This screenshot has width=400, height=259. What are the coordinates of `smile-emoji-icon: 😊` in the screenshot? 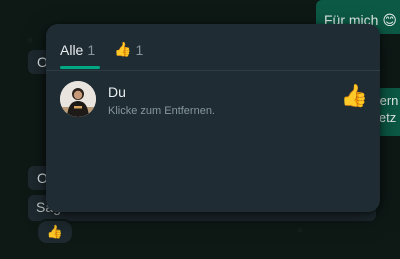 It's located at (389, 21).